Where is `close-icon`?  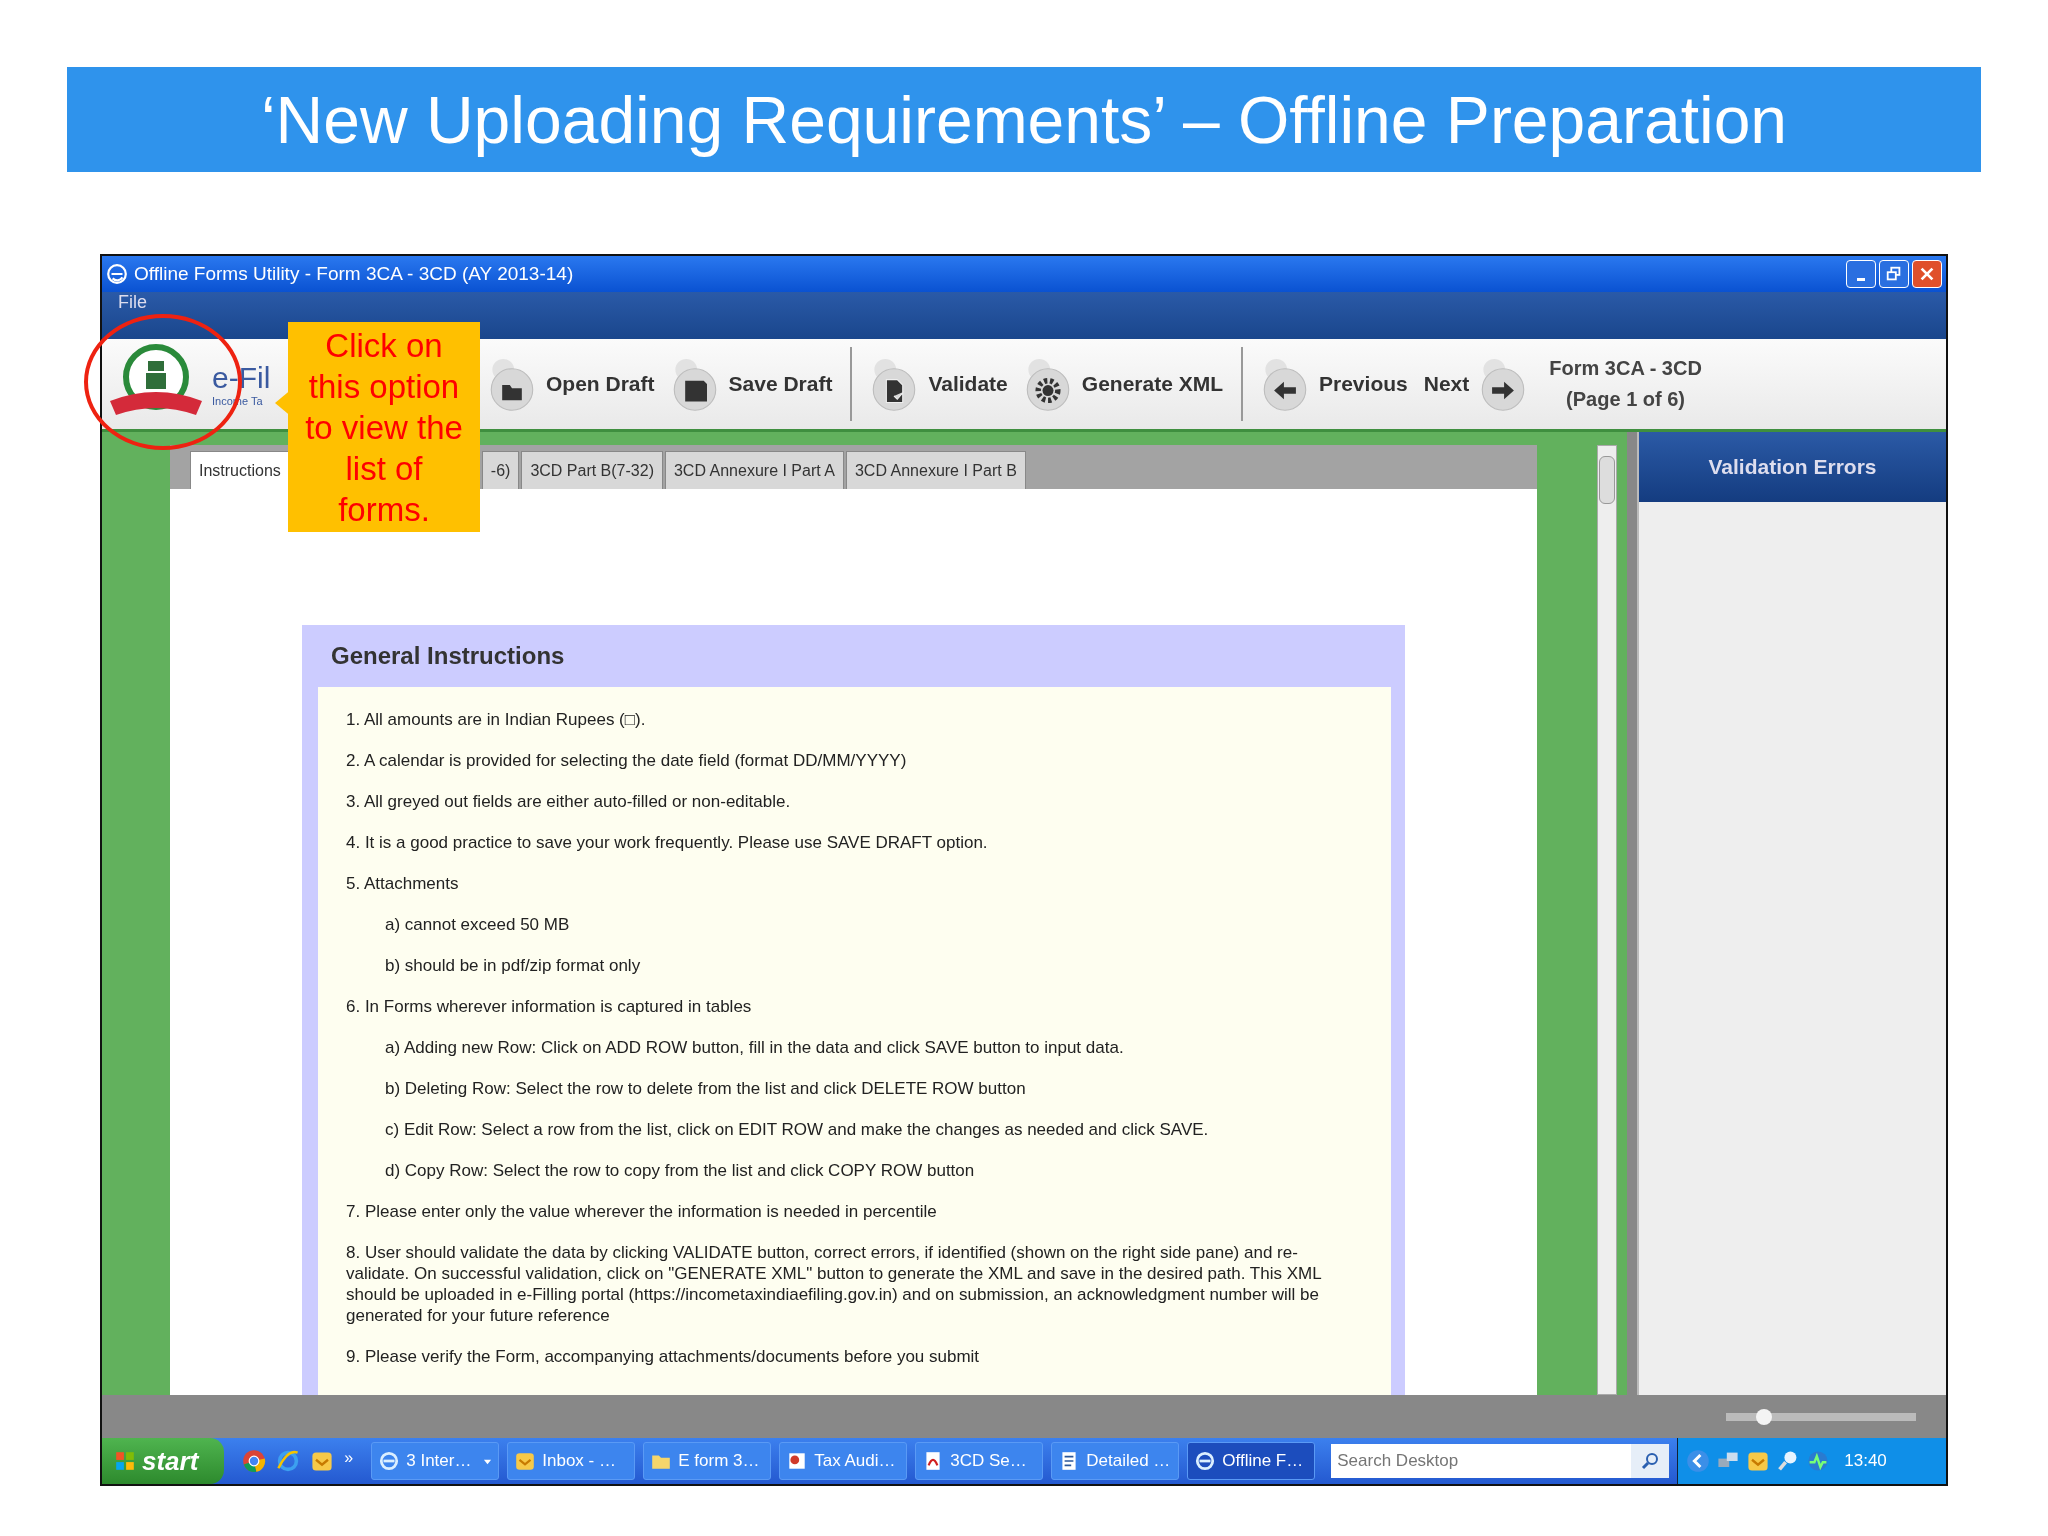
close-icon is located at coordinates (1927, 274).